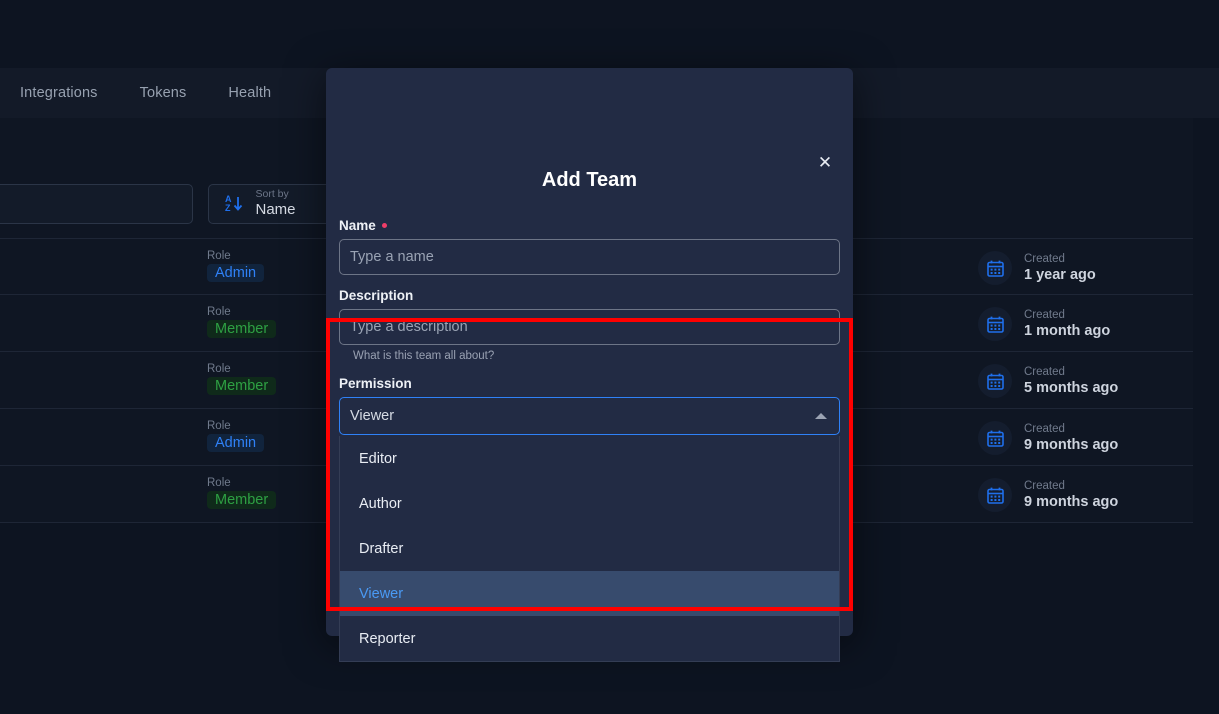 This screenshot has height=714, width=1219. I want to click on sort-by-value: Name, so click(275, 210).